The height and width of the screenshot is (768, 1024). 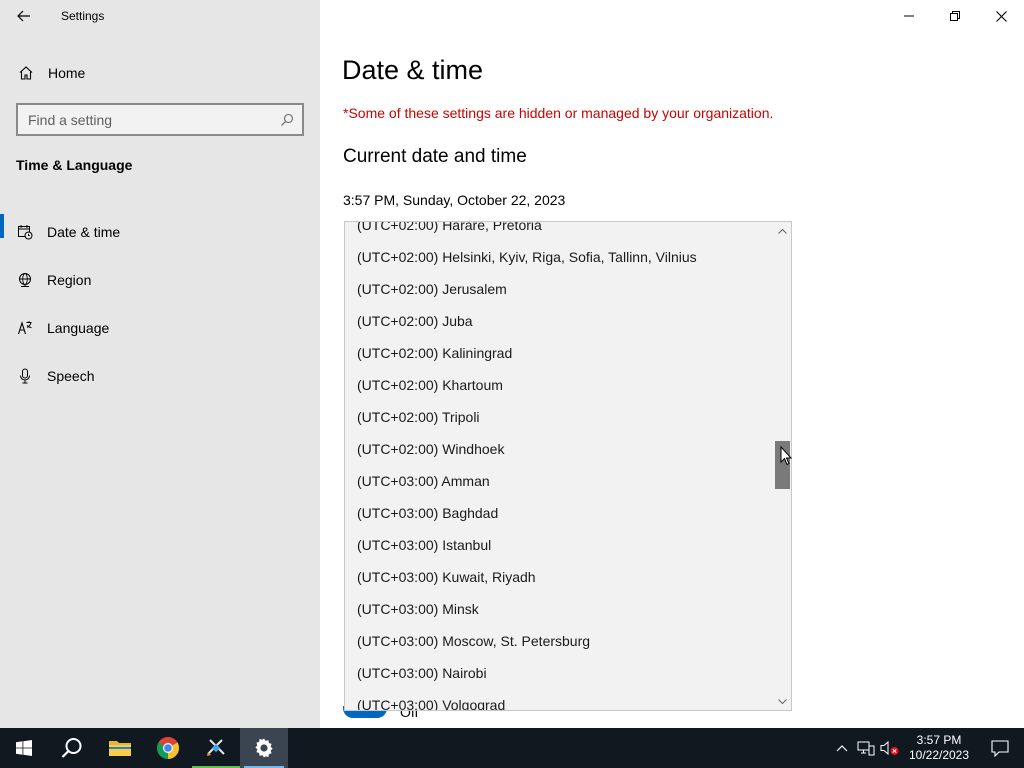 I want to click on folder-icon, so click(x=120, y=748).